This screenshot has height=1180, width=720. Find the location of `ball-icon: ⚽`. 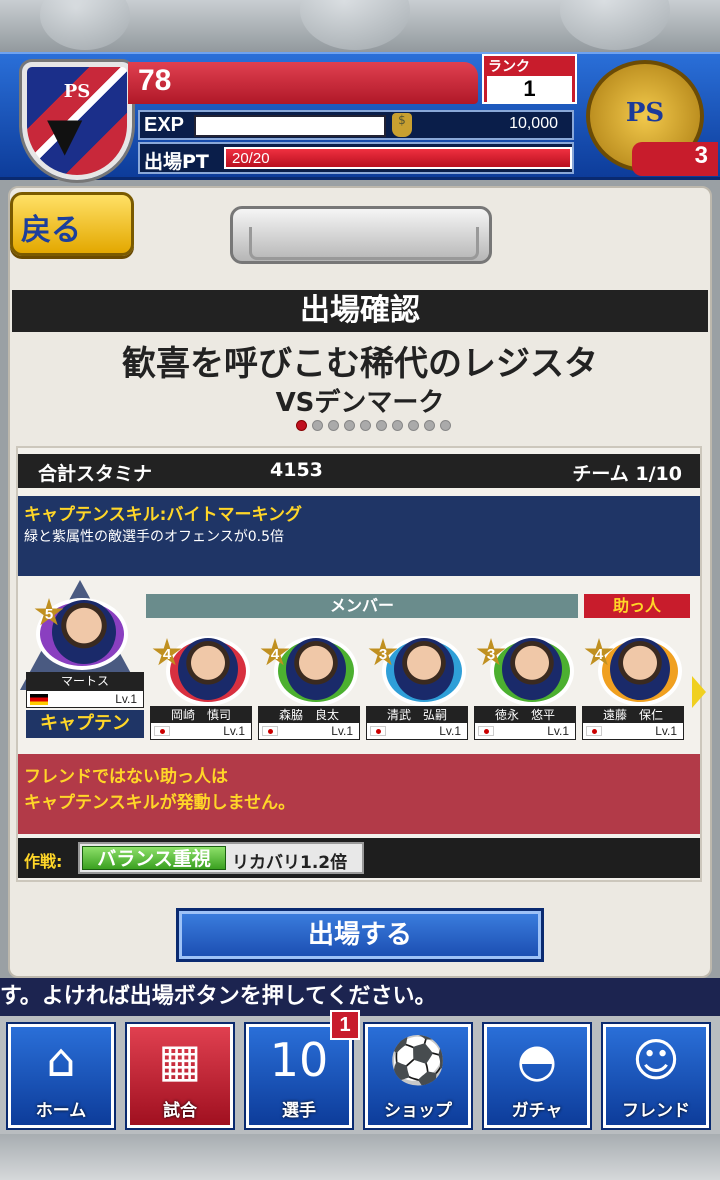

ball-icon: ⚽ is located at coordinates (418, 1060).